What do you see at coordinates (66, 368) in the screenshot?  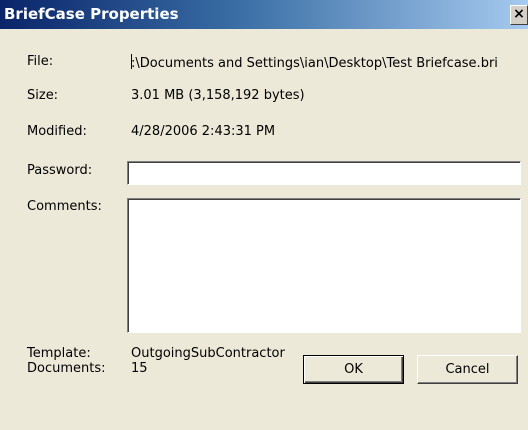 I see `documents-label: Documents:` at bounding box center [66, 368].